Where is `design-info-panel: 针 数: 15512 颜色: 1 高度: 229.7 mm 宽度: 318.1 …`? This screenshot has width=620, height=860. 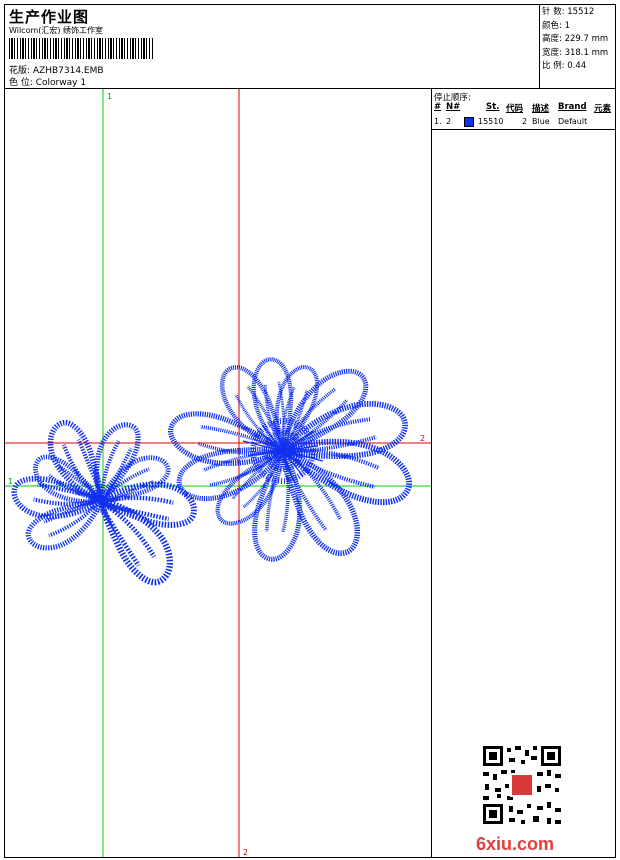 design-info-panel: 针 数: 15512 颜色: 1 高度: 229.7 mm 宽度: 318.1 … is located at coordinates (577, 47).